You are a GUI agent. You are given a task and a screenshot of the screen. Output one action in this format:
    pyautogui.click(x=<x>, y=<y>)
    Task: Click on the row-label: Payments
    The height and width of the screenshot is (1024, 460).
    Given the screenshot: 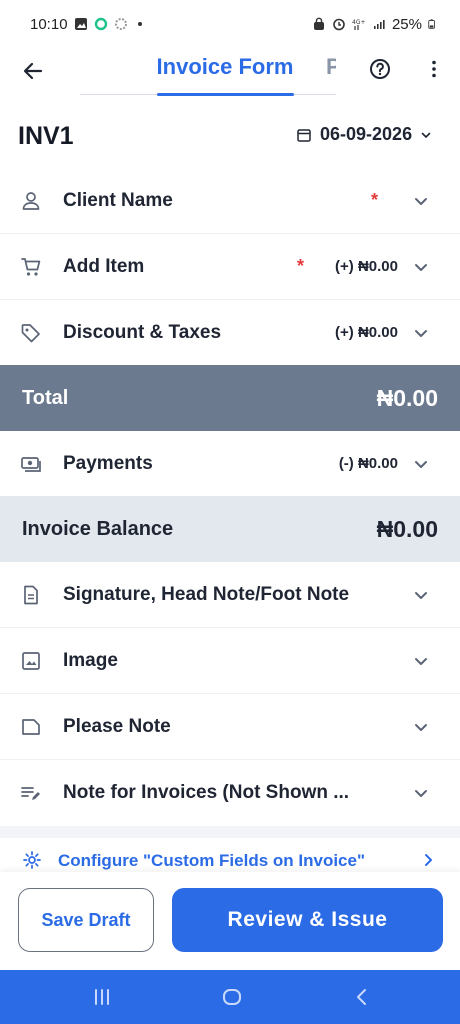 What is the action you would take?
    pyautogui.click(x=108, y=463)
    